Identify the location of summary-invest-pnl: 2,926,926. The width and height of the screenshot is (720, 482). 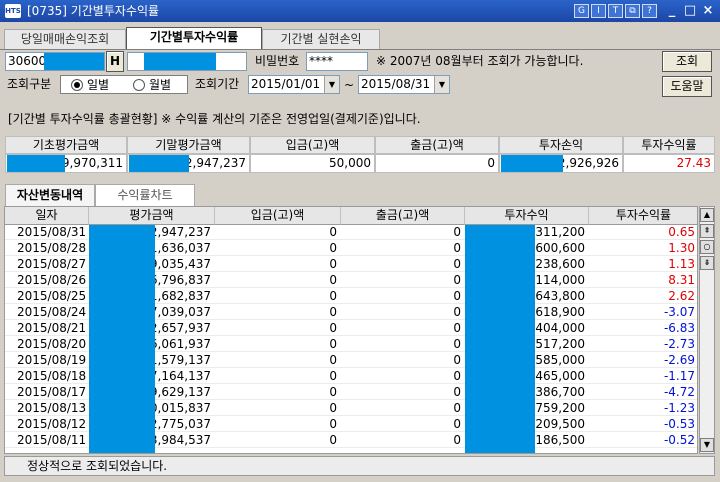
(561, 163).